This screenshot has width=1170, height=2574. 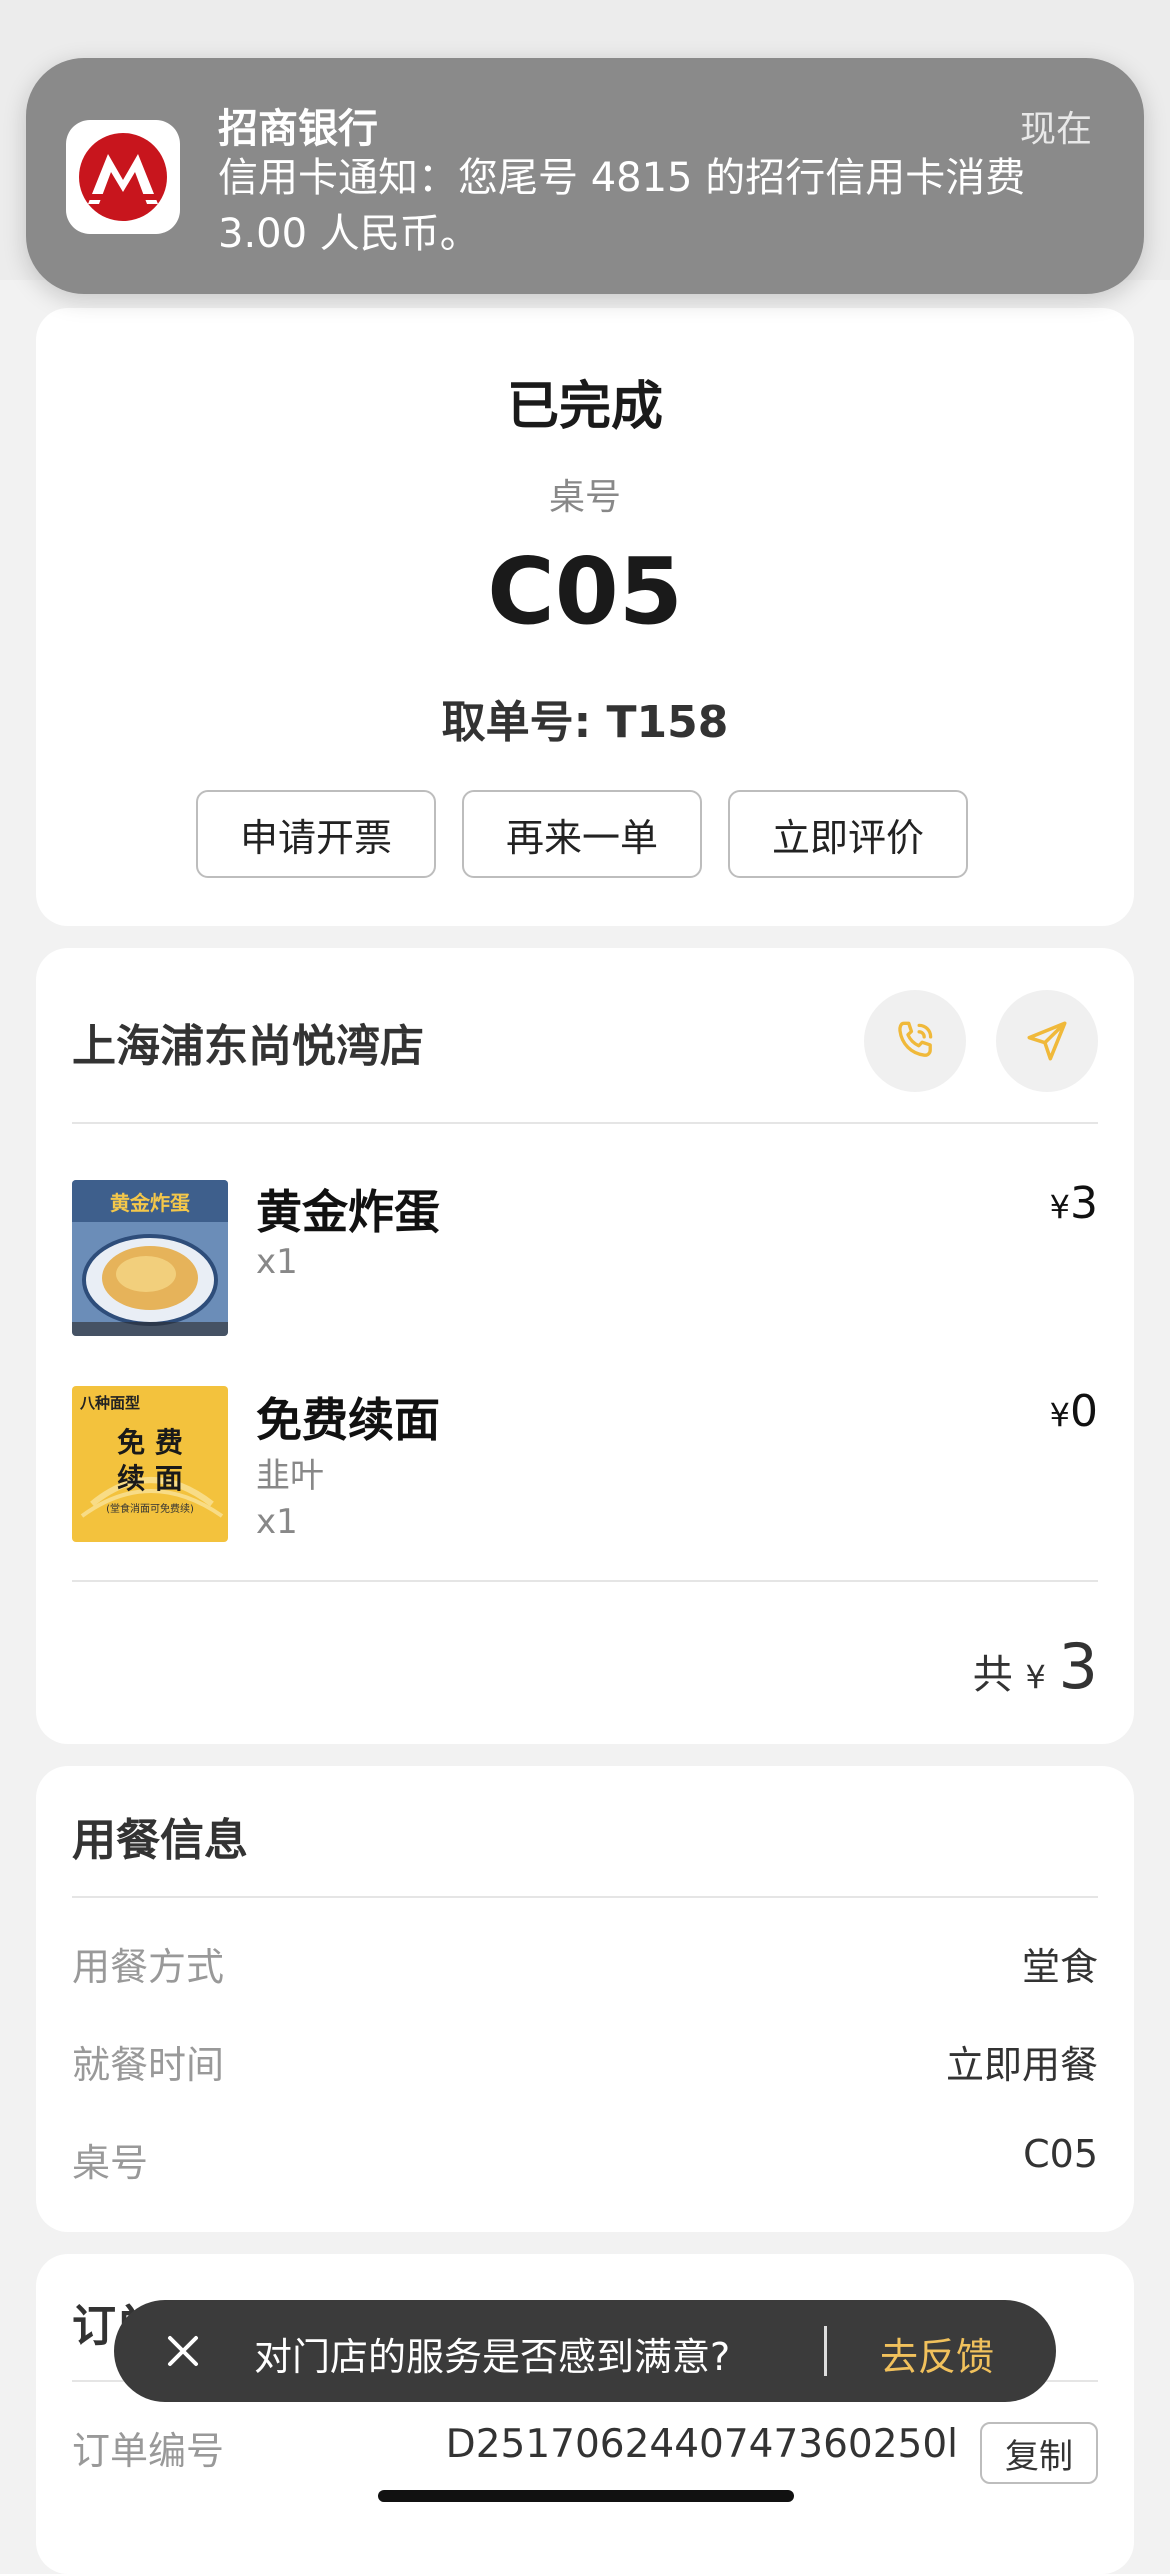 What do you see at coordinates (248, 1046) in the screenshot?
I see `store-name: 上海浦东尚悦湾店` at bounding box center [248, 1046].